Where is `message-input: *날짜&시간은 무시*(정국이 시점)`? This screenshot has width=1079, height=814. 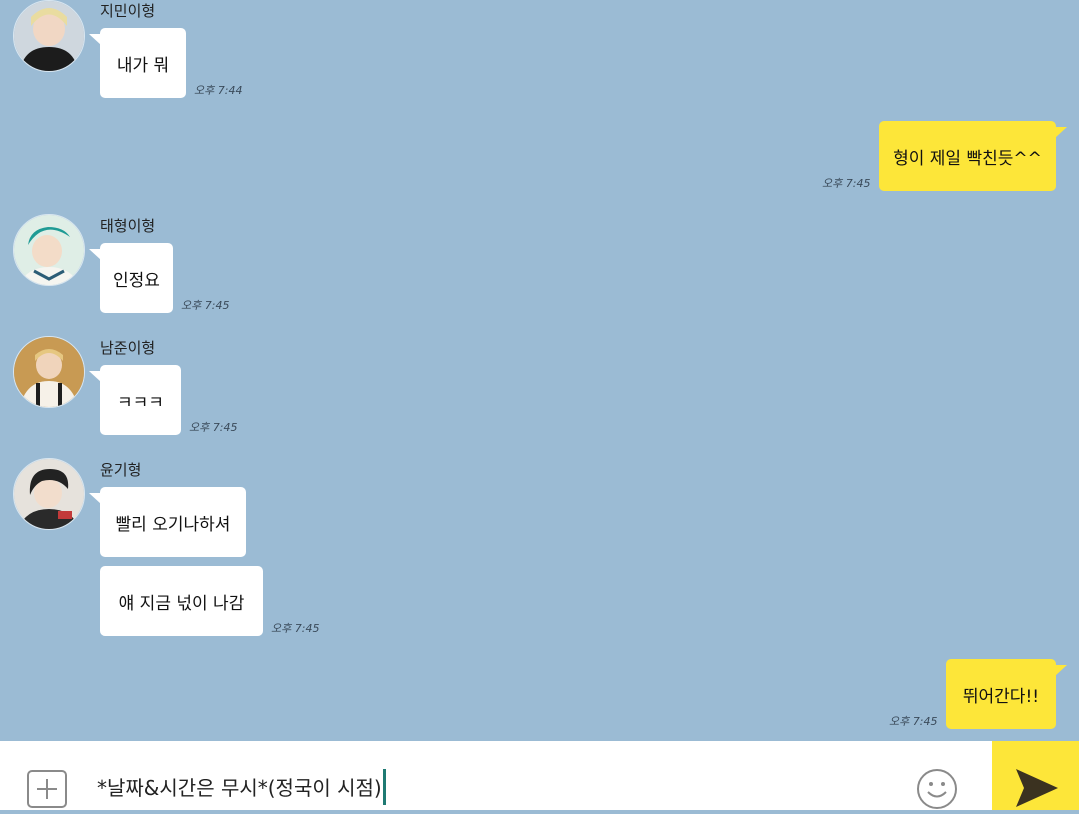 message-input: *날짜&시간은 무시*(정국이 시점) is located at coordinates (241, 786).